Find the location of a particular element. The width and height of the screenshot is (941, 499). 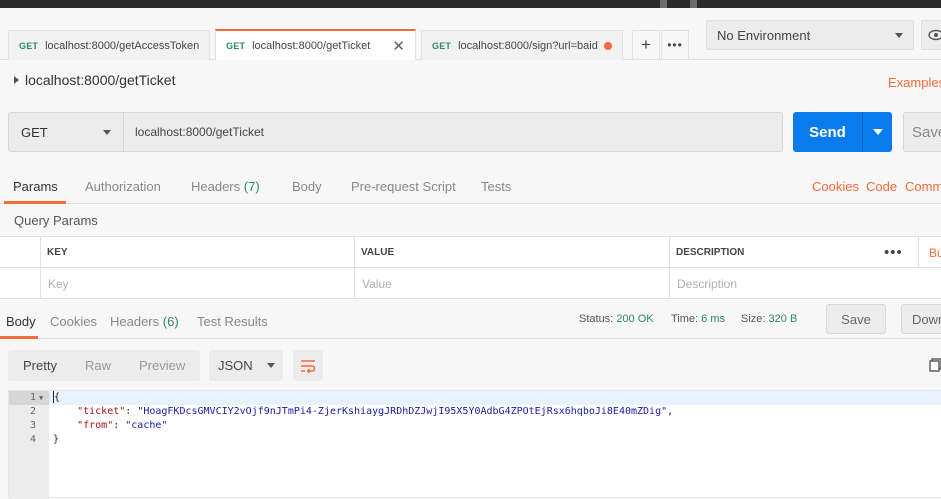

description-input: Description is located at coordinates (805, 283).